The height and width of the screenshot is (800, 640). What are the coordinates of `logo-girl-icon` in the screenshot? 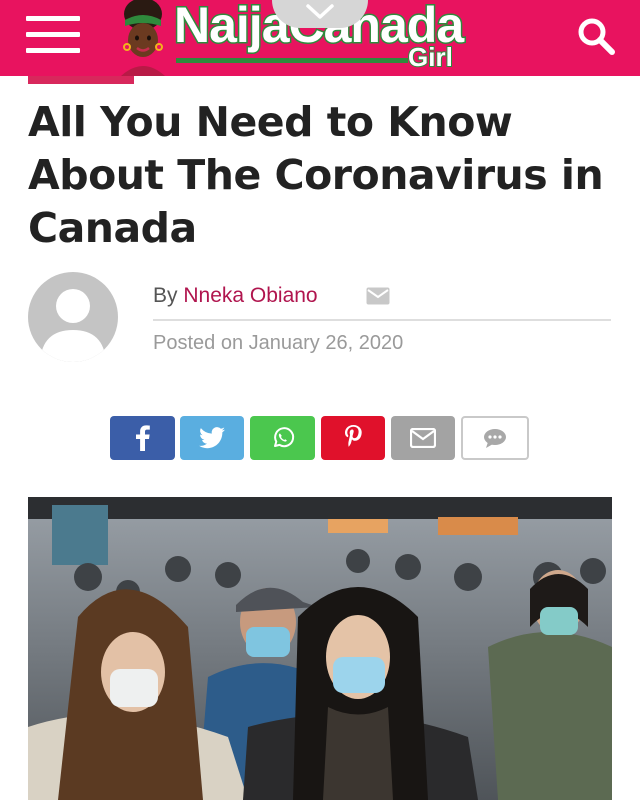 It's located at (143, 38).